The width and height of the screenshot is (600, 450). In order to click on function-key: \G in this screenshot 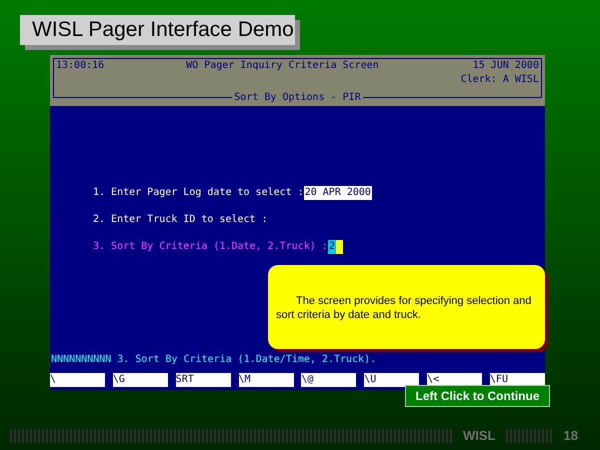, I will do `click(140, 380)`.